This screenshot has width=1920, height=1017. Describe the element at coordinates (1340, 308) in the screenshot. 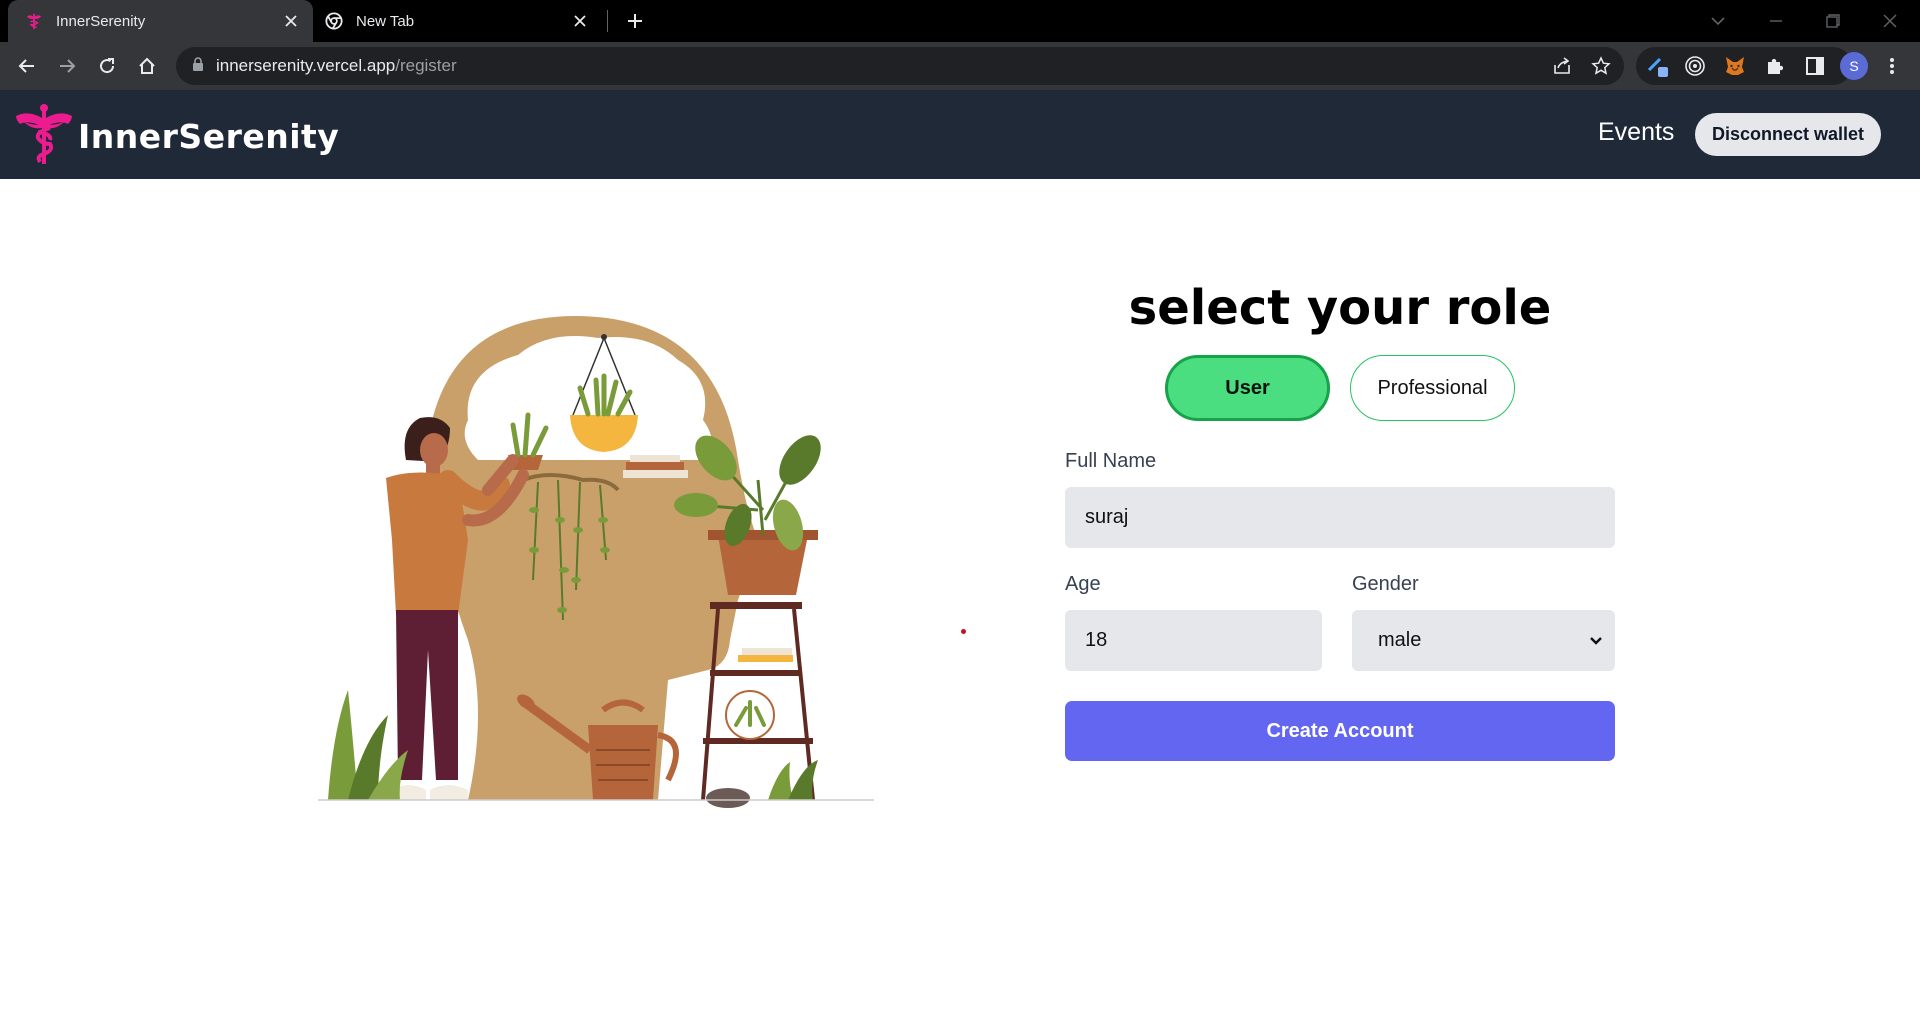

I see `role-heading: select your role` at that location.